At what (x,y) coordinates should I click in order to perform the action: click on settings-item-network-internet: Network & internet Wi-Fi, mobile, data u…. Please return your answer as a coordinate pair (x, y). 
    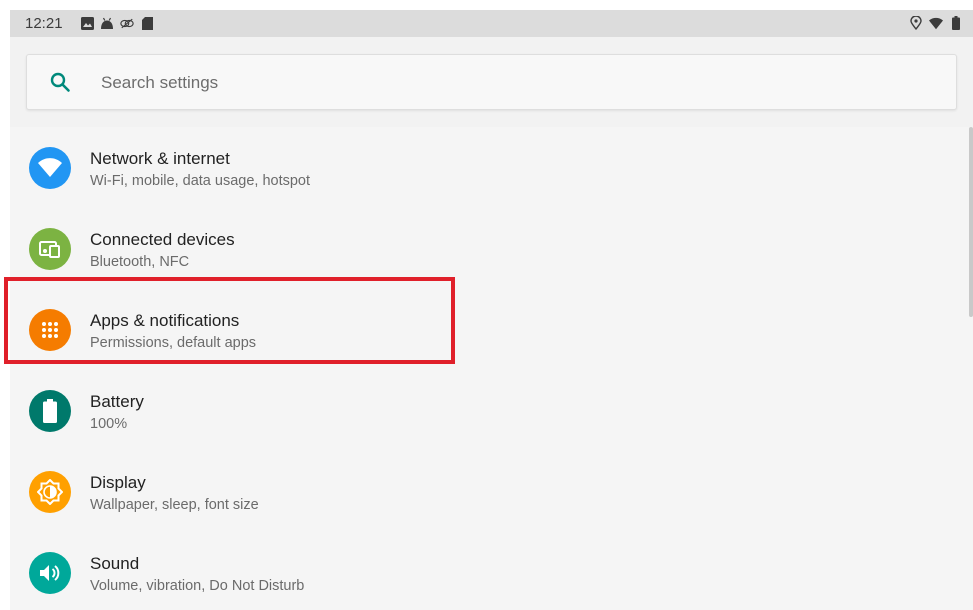
    Looking at the image, I should click on (491, 167).